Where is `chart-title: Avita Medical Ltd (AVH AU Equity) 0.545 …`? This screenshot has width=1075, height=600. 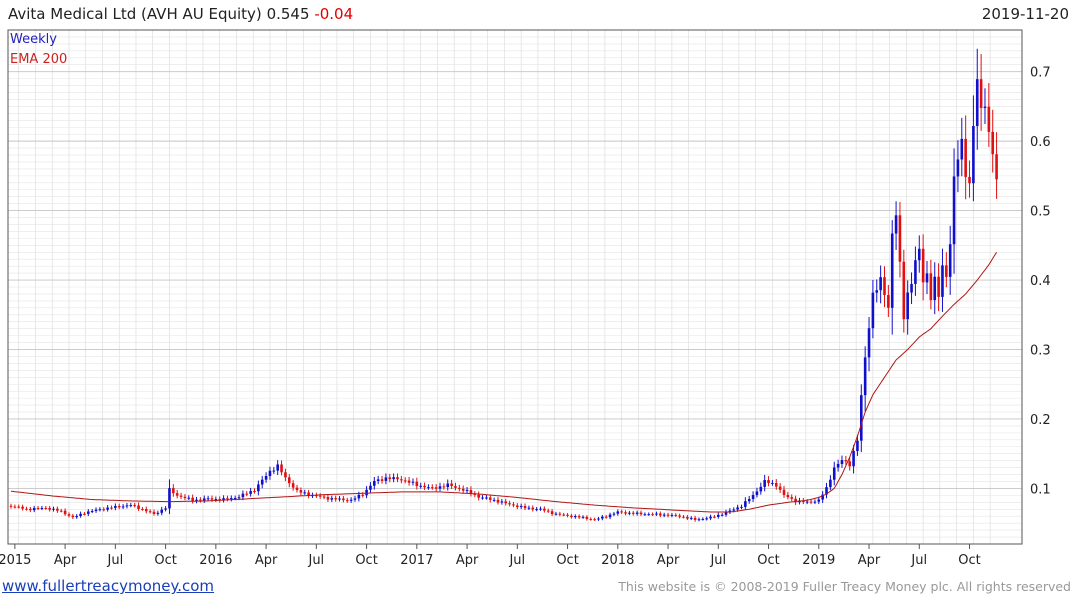
chart-title: Avita Medical Ltd (AVH AU Equity) 0.545 … is located at coordinates (180, 14).